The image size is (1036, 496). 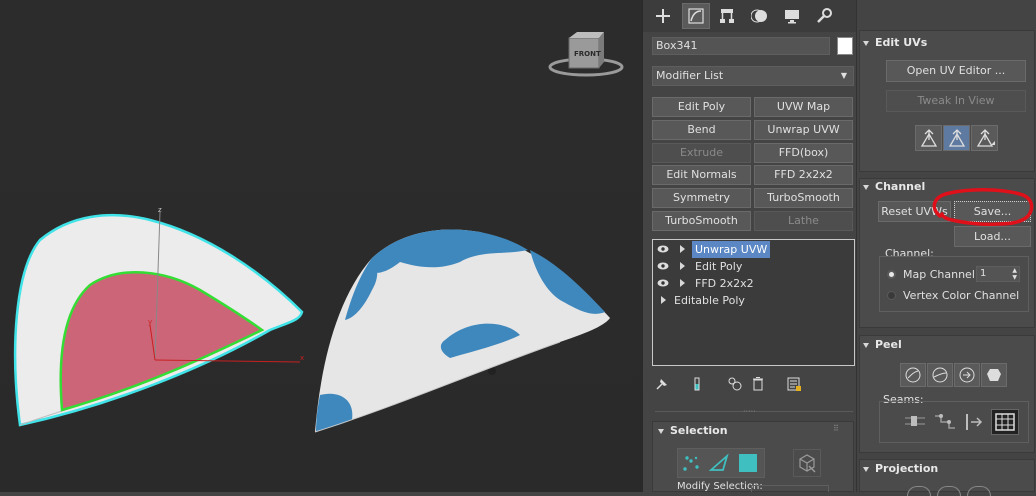 I want to click on map-options-icon, so click(x=985, y=138).